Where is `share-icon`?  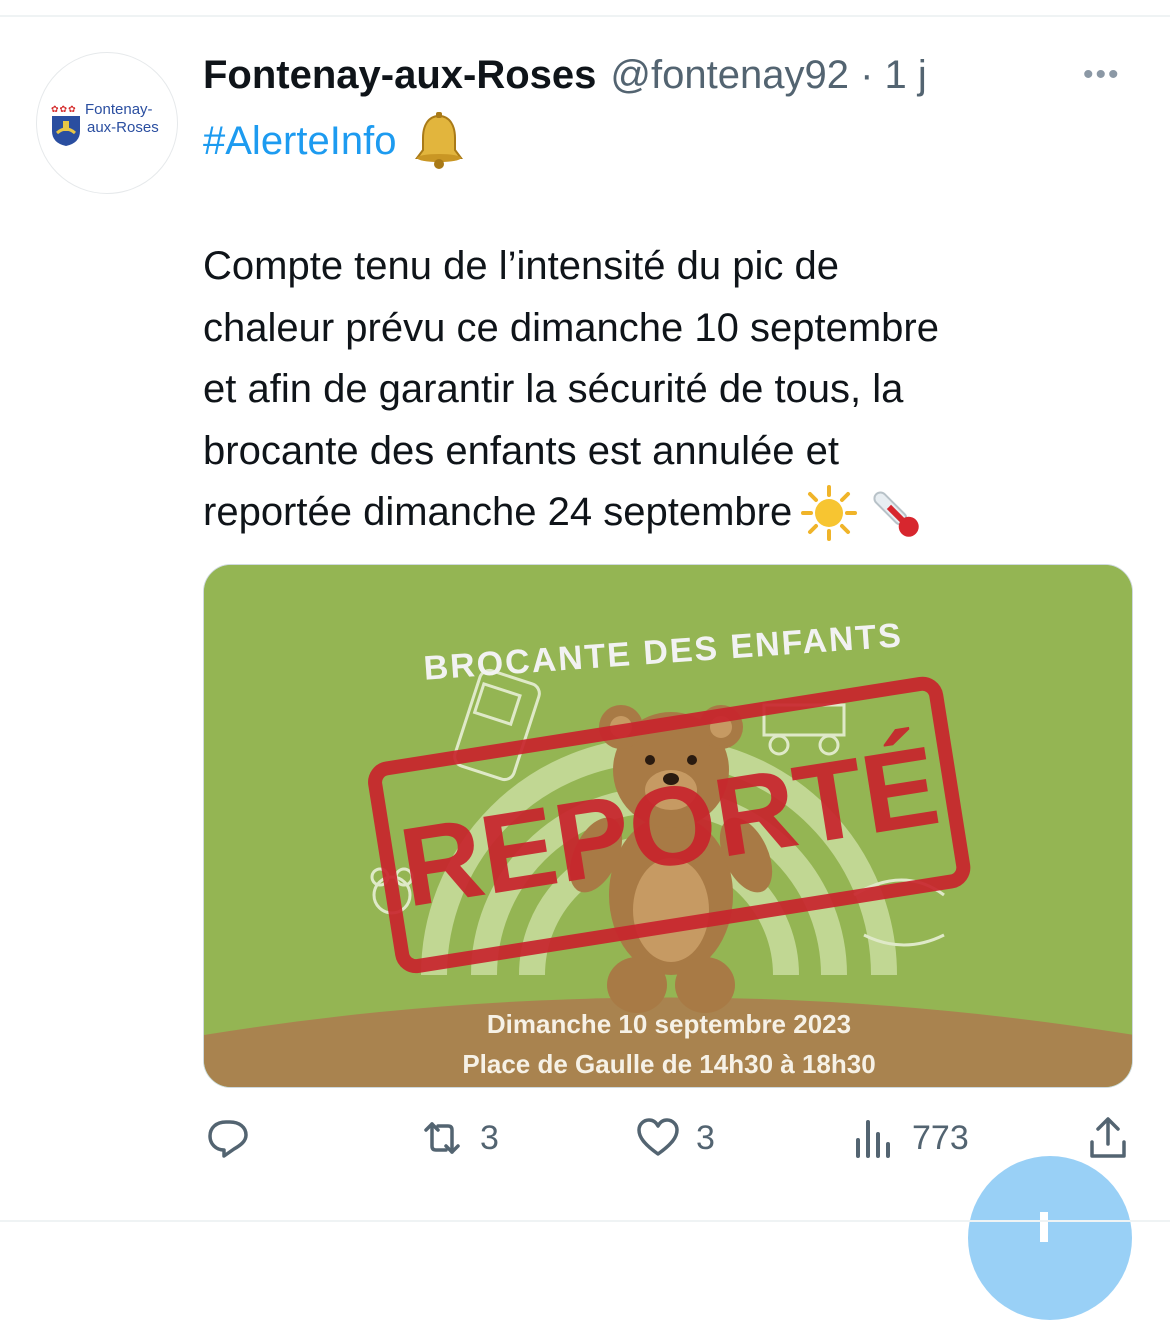 share-icon is located at coordinates (1108, 1137).